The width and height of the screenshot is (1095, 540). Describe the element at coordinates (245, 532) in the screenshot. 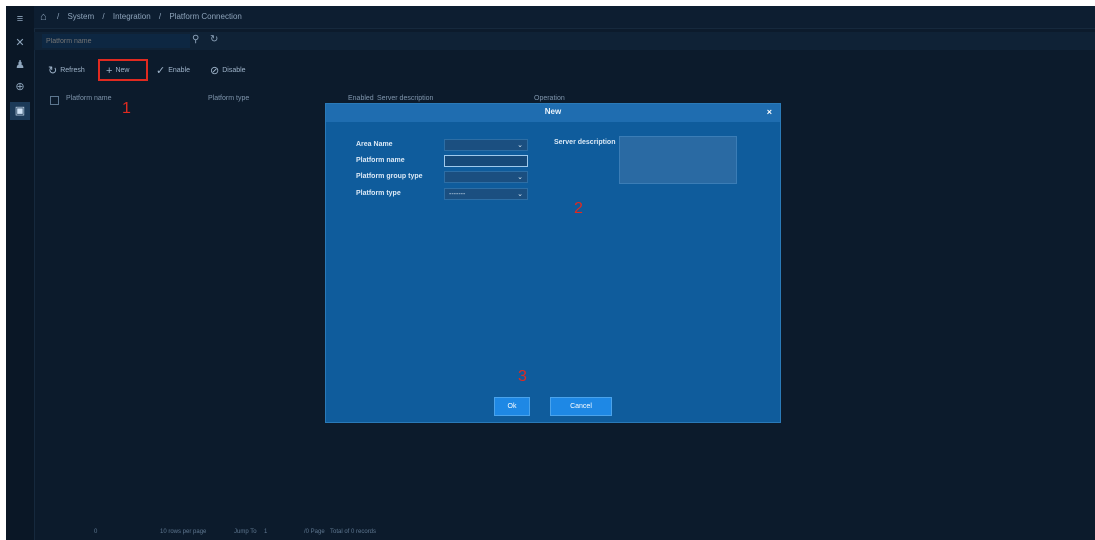

I see `jump-to-label: Jump To` at that location.